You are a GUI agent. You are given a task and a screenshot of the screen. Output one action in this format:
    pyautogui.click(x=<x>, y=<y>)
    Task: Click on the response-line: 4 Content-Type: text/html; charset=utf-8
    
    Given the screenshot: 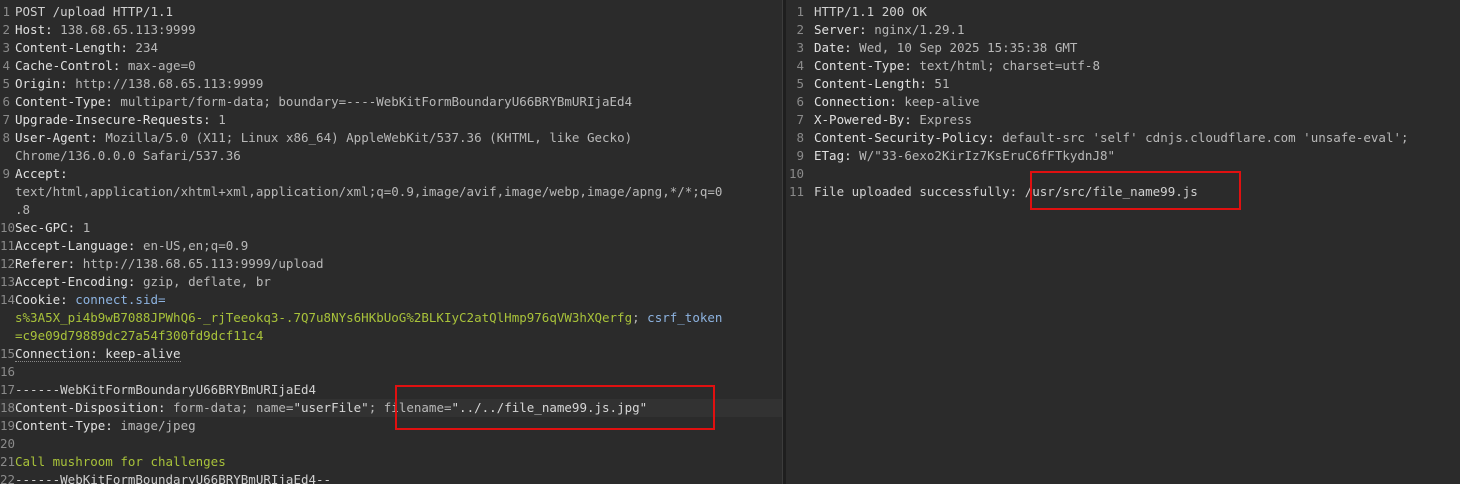 What is the action you would take?
    pyautogui.click(x=1123, y=66)
    